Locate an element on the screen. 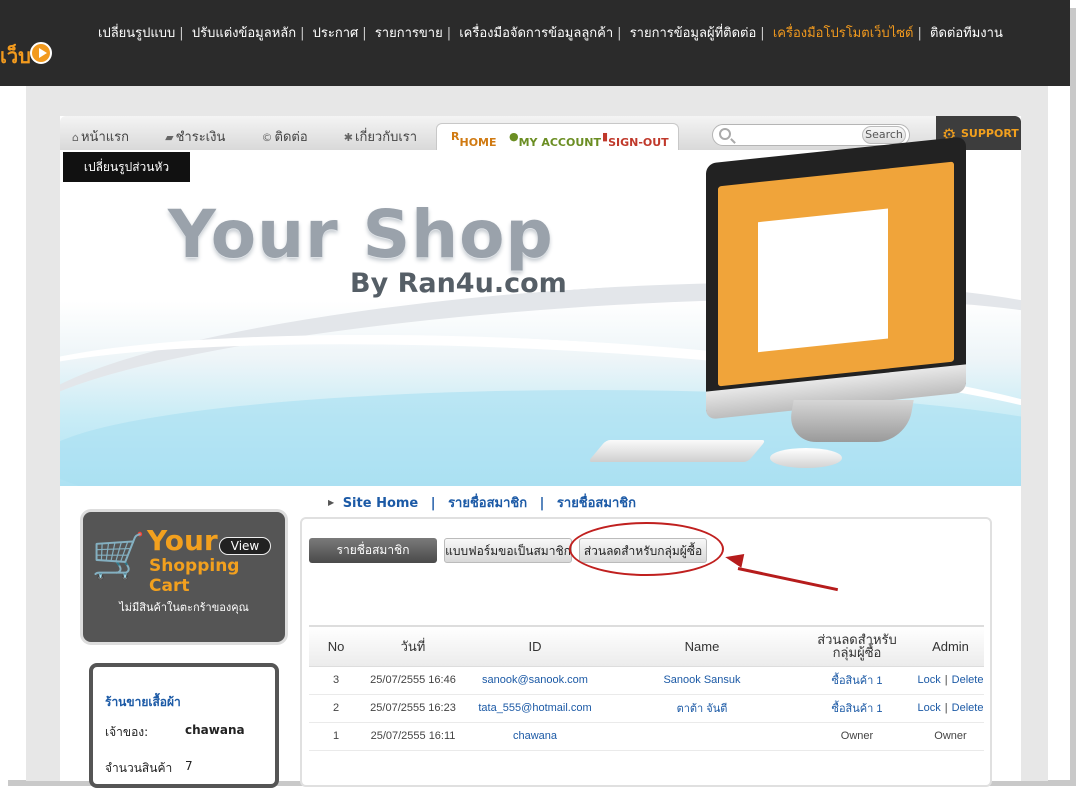 The height and width of the screenshot is (795, 1084). menu-change-theme: เปลี่ยนรูปแบบ is located at coordinates (136, 33).